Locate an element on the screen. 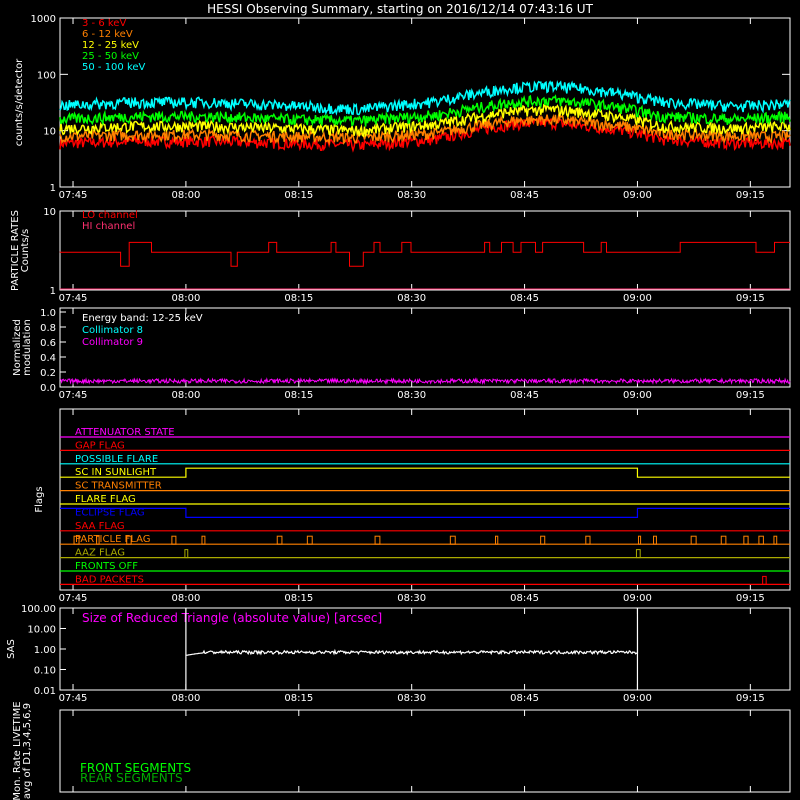 The width and height of the screenshot is (800, 800). sas-ytick-label: 10.00 is located at coordinates (41, 630).